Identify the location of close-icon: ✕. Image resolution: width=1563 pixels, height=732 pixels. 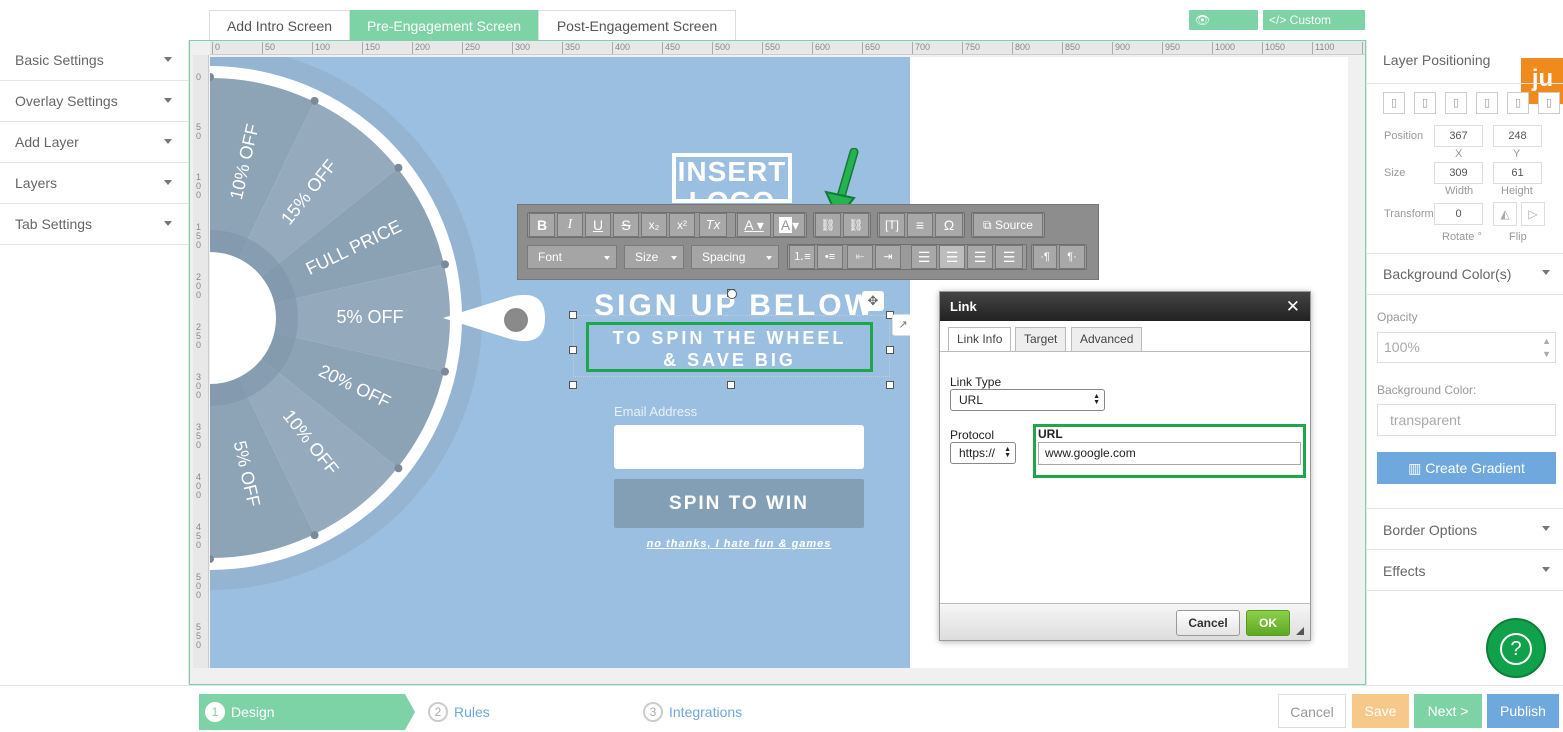
(1293, 306).